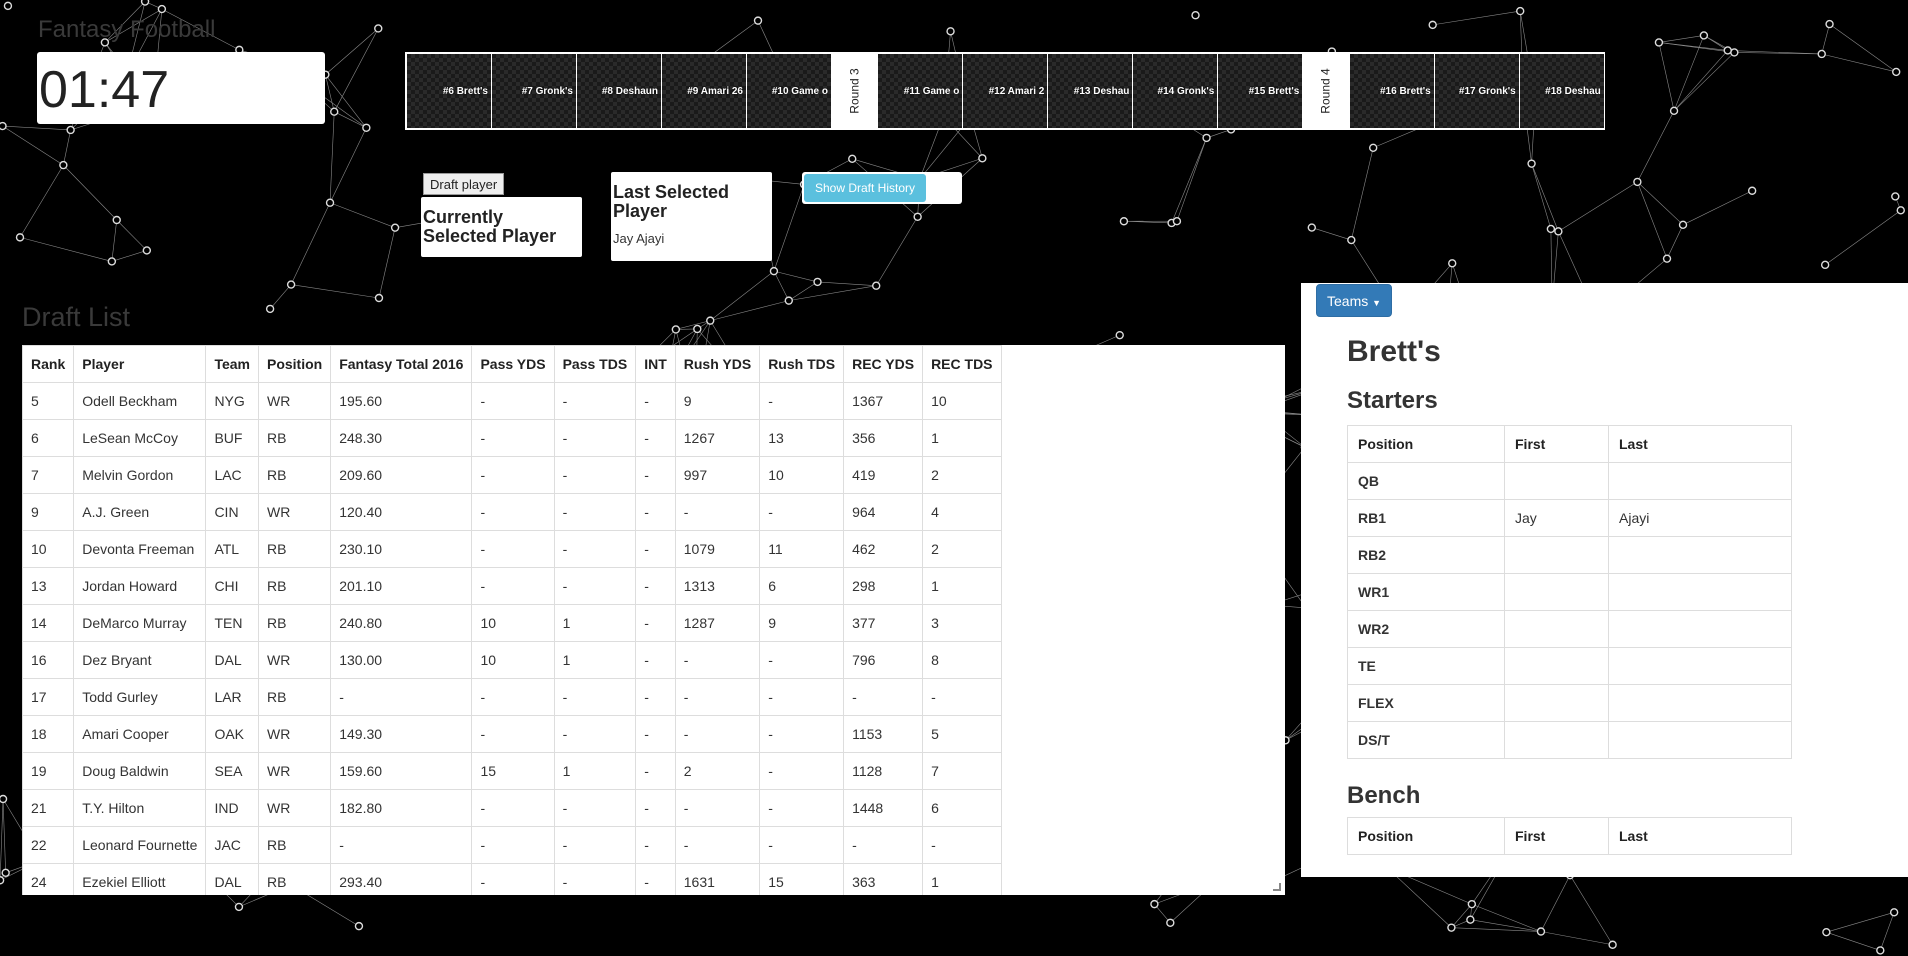 The height and width of the screenshot is (956, 1908). What do you see at coordinates (1175, 91) in the screenshot?
I see `draft-pick-slot: #14 Gronk's` at bounding box center [1175, 91].